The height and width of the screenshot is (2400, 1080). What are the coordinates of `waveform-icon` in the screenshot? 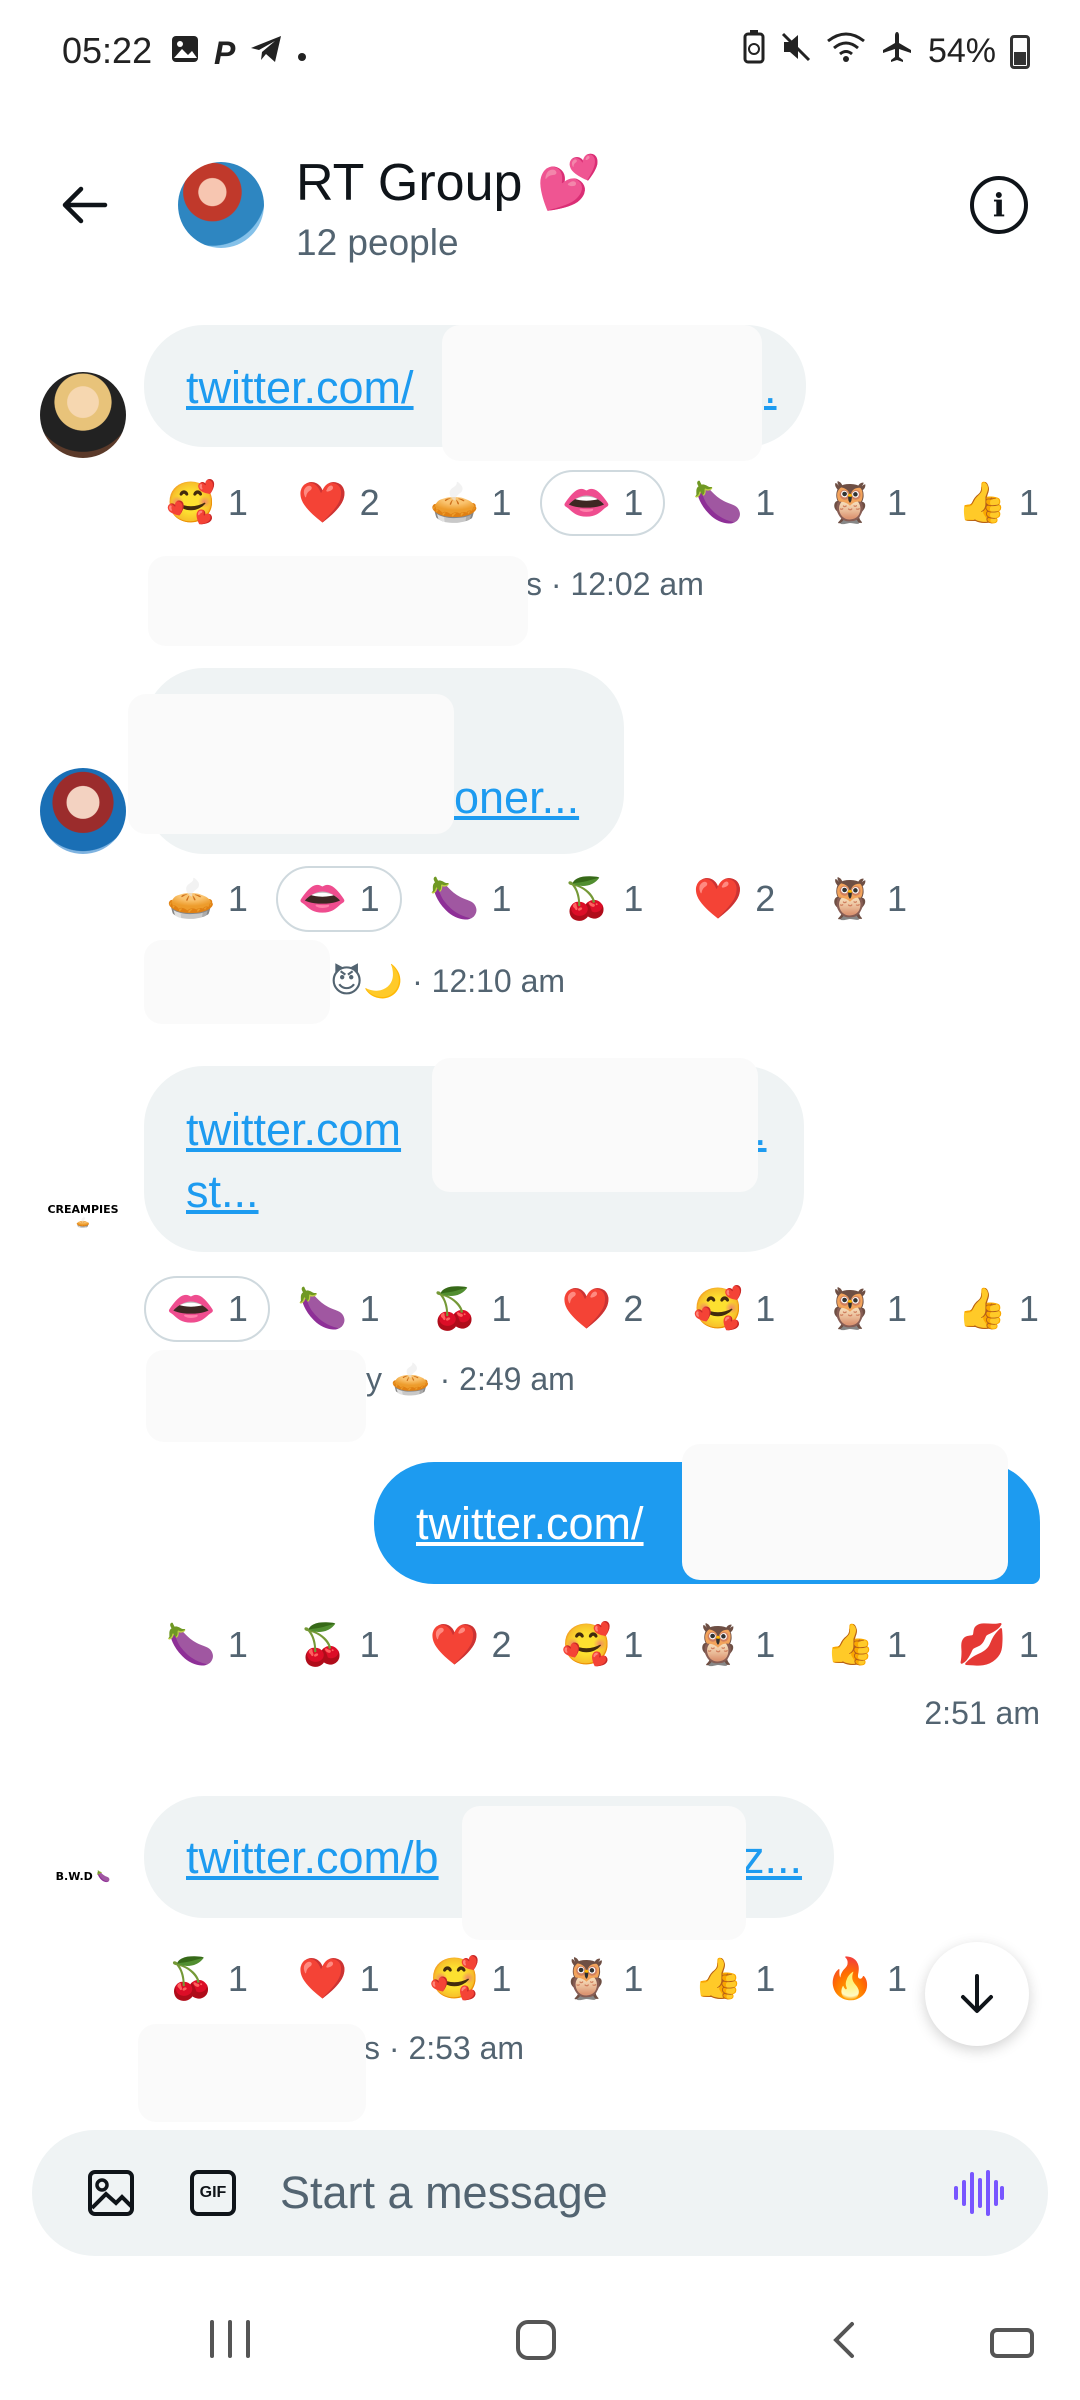 It's located at (979, 2193).